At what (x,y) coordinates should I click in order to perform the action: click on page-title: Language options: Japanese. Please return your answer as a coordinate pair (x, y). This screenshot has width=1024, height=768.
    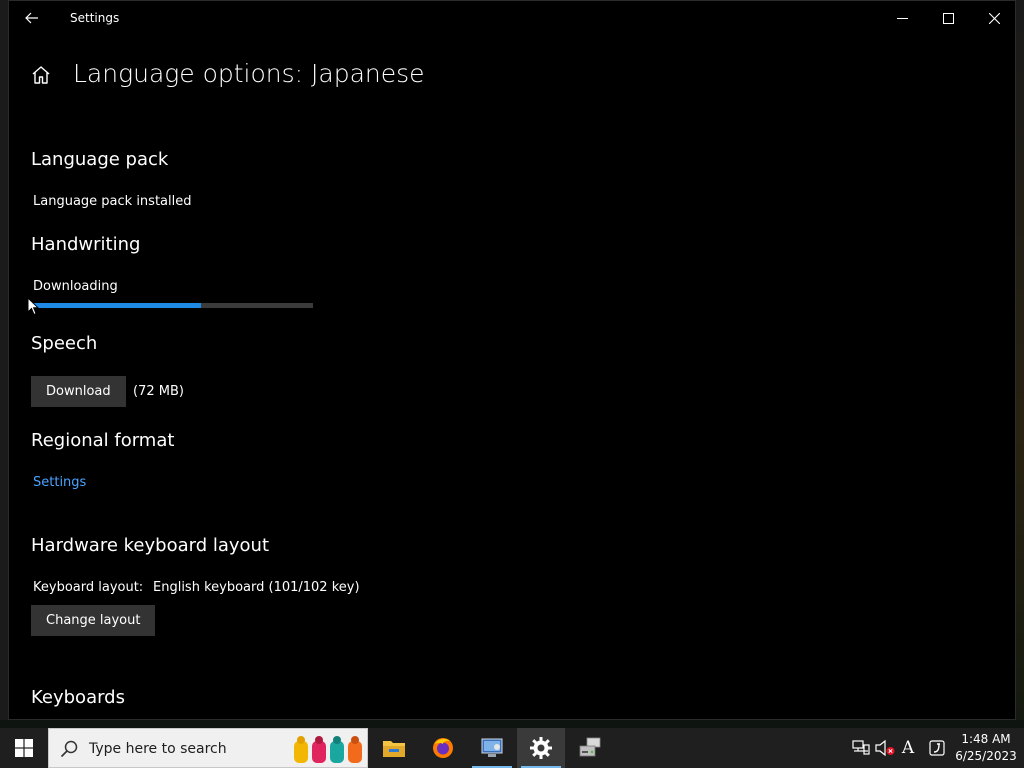
    Looking at the image, I should click on (249, 73).